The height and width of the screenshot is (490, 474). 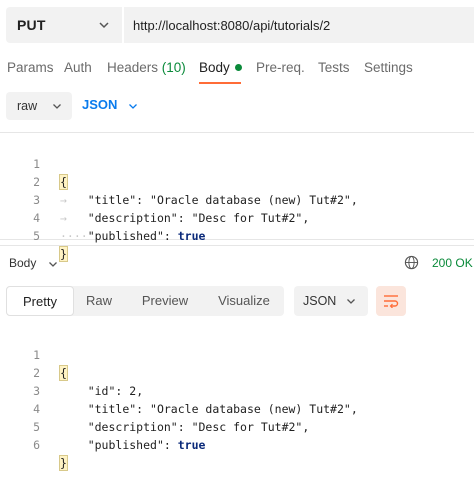 I want to click on response-view-tabs: Pretty Raw Preview Visualize, so click(x=145, y=301).